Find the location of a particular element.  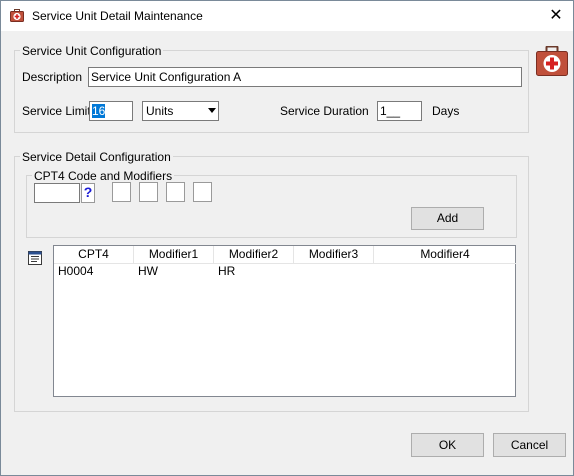

cell-modifier2: HR is located at coordinates (227, 271).